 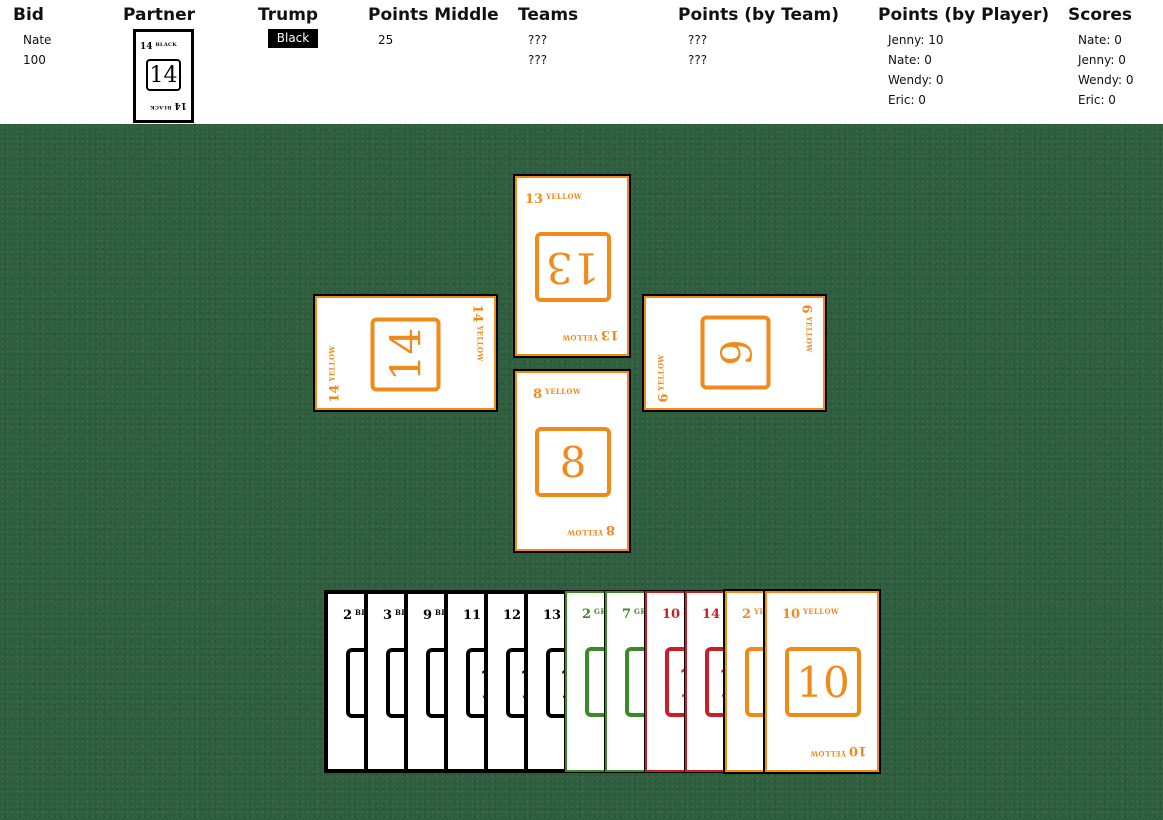 I want to click on bid-player: Nate, so click(x=37, y=40).